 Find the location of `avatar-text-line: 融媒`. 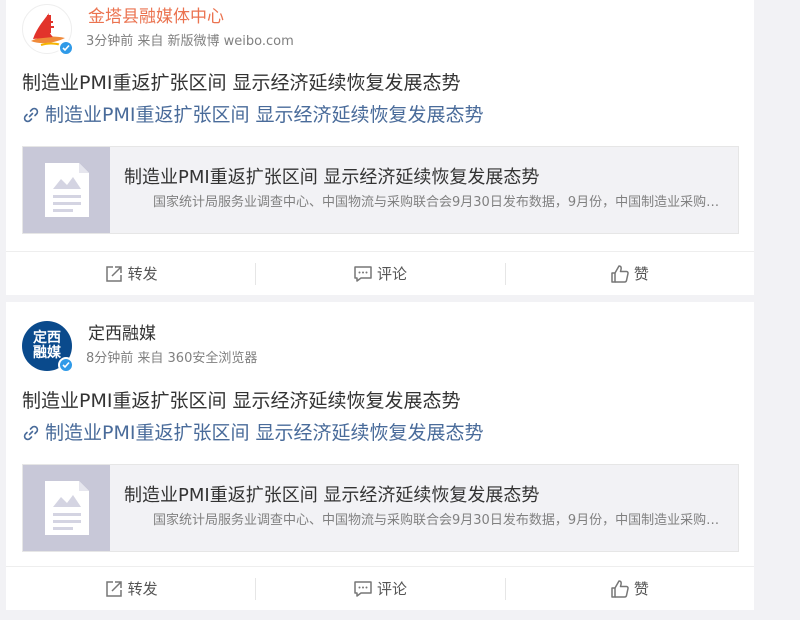

avatar-text-line: 融媒 is located at coordinates (47, 353).